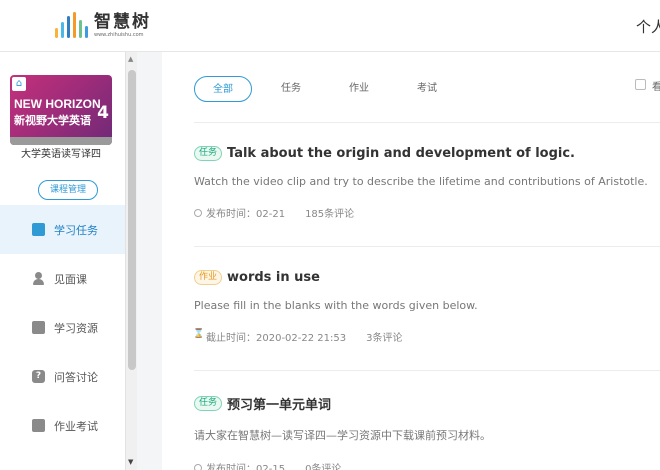 This screenshot has height=470, width=660. I want to click on question-icon: ?, so click(38, 376).